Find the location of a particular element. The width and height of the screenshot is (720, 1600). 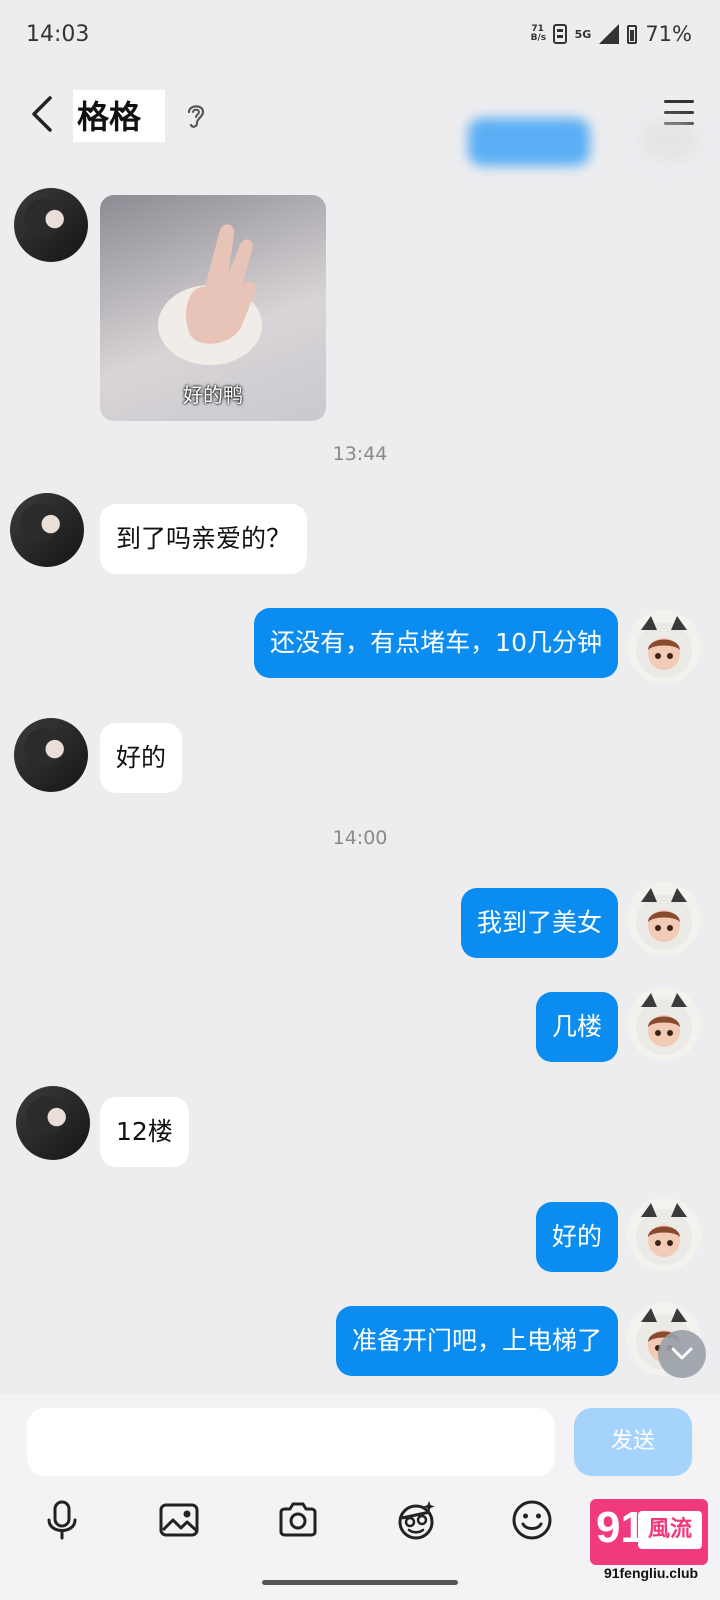

message-bubble-incoming: 好的 is located at coordinates (141, 758).